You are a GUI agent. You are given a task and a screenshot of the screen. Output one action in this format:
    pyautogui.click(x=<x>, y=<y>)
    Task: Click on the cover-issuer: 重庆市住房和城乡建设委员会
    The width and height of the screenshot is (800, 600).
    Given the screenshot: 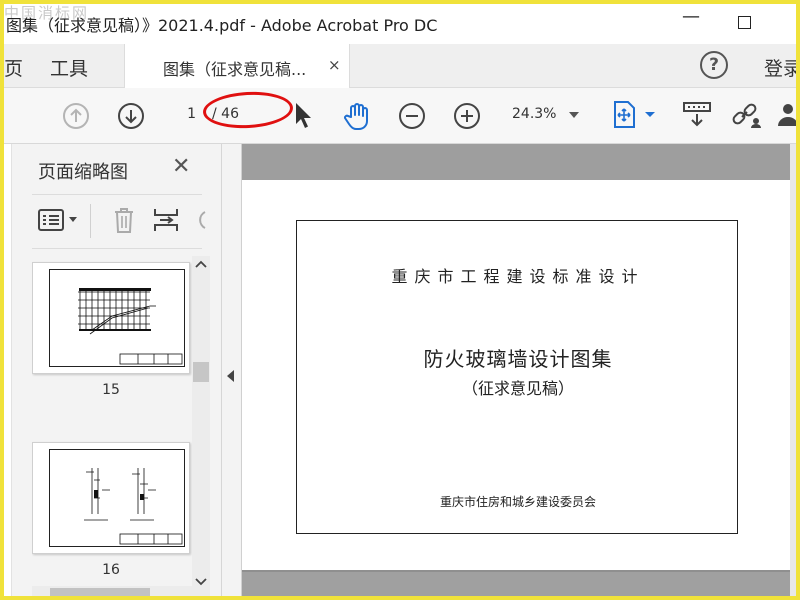 What is the action you would take?
    pyautogui.click(x=517, y=502)
    